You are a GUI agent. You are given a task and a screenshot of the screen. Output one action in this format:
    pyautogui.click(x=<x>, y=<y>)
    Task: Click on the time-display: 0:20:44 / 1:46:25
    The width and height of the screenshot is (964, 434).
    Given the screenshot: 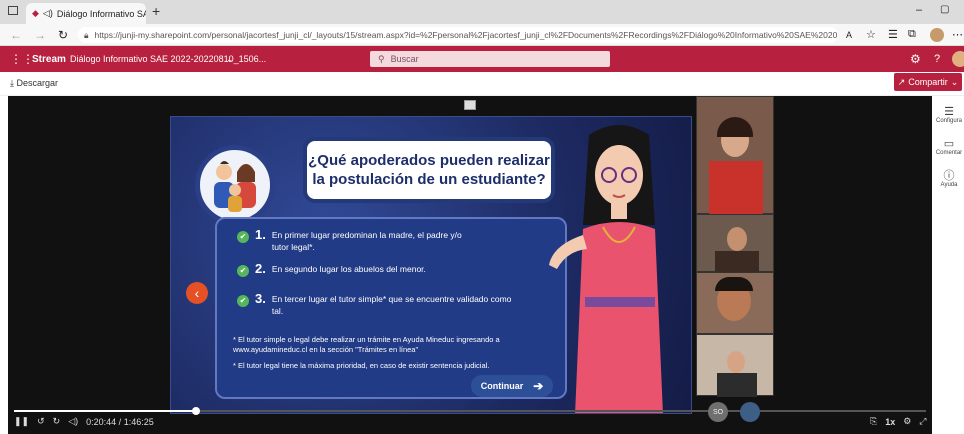 What is the action you would take?
    pyautogui.click(x=120, y=422)
    